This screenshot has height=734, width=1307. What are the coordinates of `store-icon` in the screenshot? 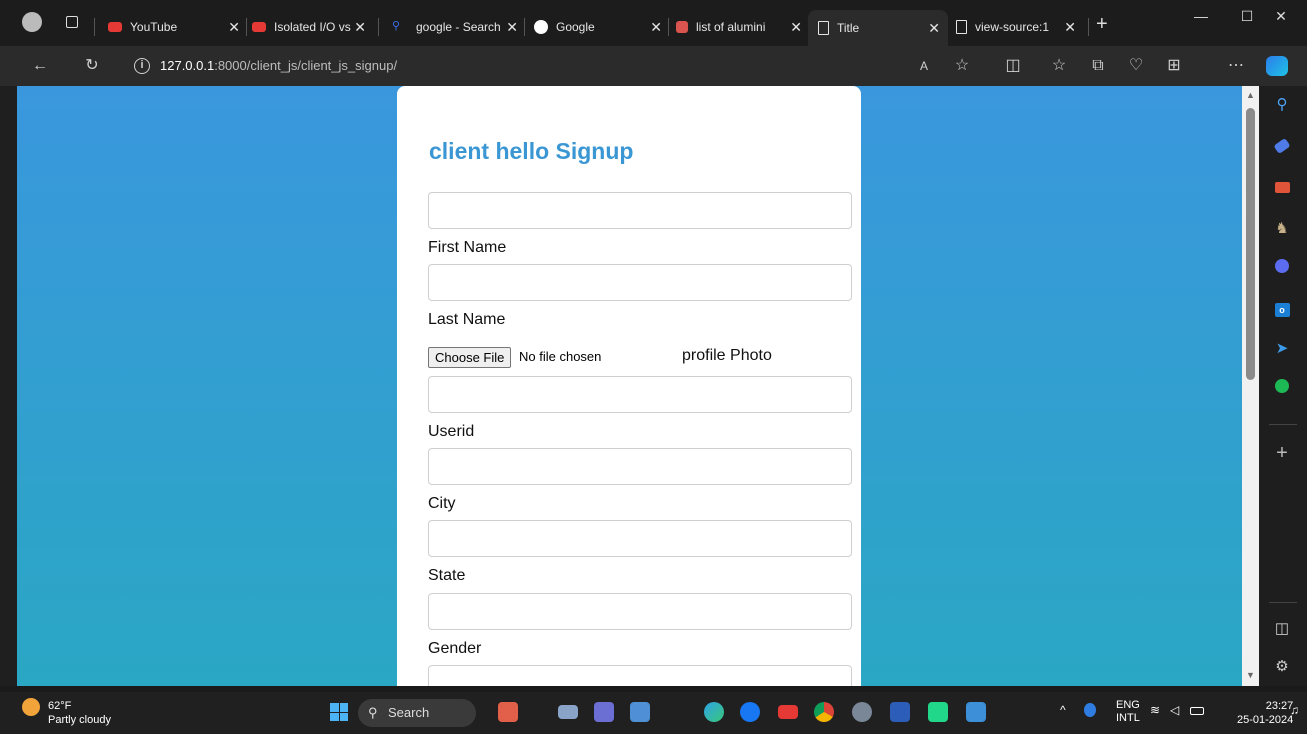 It's located at (640, 712).